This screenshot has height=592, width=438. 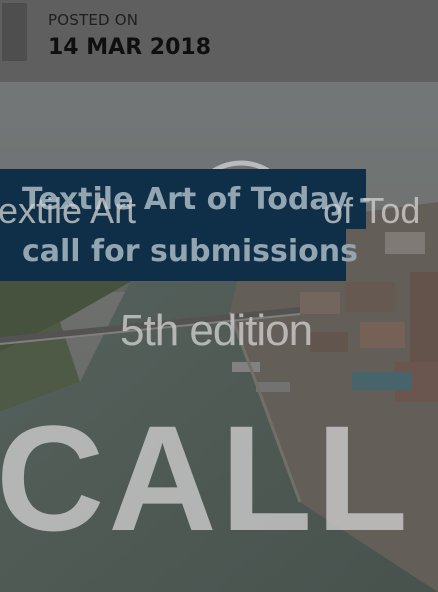 What do you see at coordinates (372, 210) in the screenshot?
I see `hero-brand-text-right: of Tod` at bounding box center [372, 210].